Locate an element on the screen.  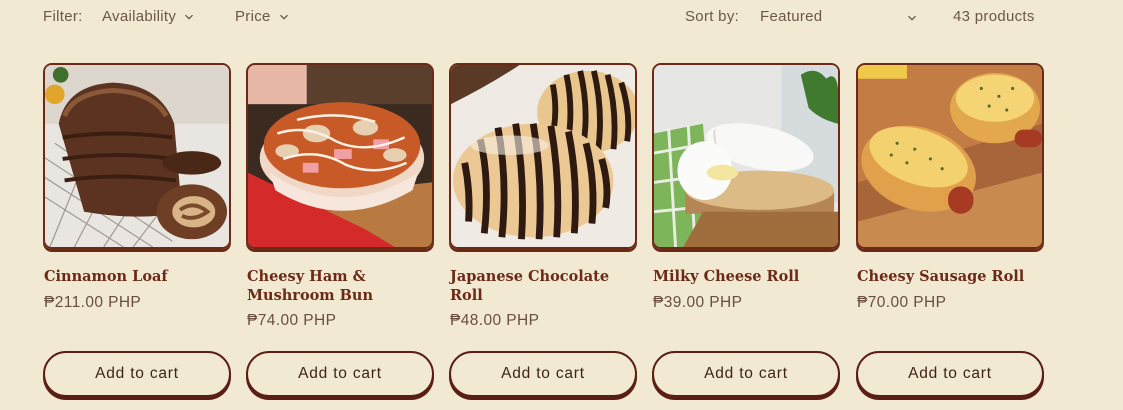
product-title: Milky Cheese Roll is located at coordinates (746, 276).